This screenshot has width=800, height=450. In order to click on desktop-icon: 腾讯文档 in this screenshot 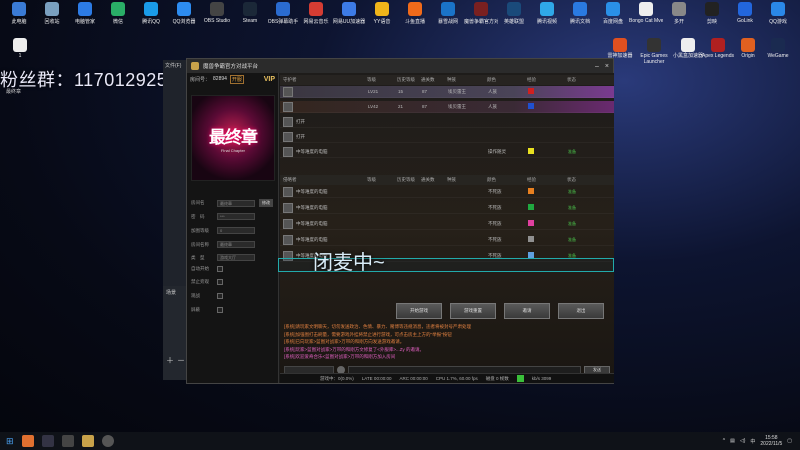, I will do `click(580, 13)`.